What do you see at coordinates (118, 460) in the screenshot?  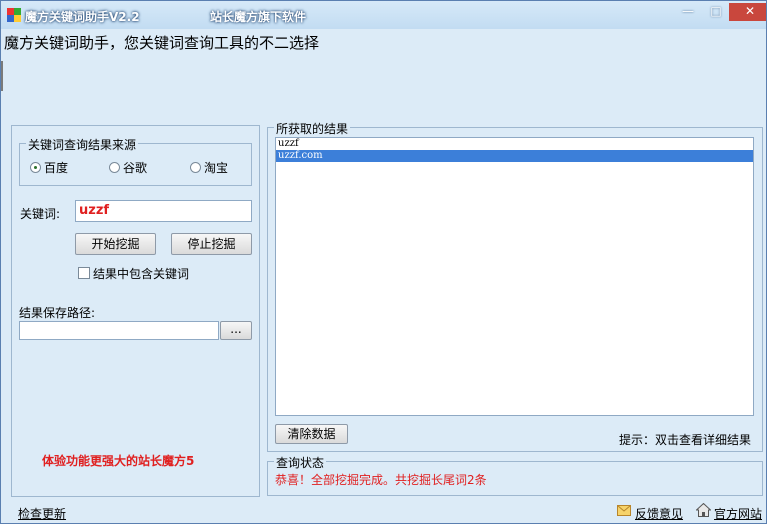 I see `promo-link: 体验功能更强大的站长魔方5` at bounding box center [118, 460].